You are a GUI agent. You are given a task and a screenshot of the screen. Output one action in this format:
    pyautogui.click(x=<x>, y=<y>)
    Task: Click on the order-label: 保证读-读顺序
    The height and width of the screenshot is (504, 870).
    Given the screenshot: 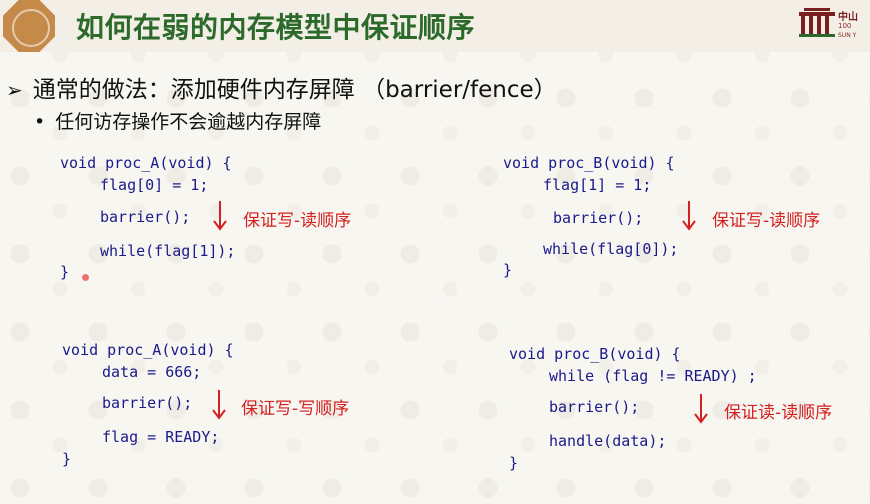 What is the action you would take?
    pyautogui.click(x=778, y=413)
    